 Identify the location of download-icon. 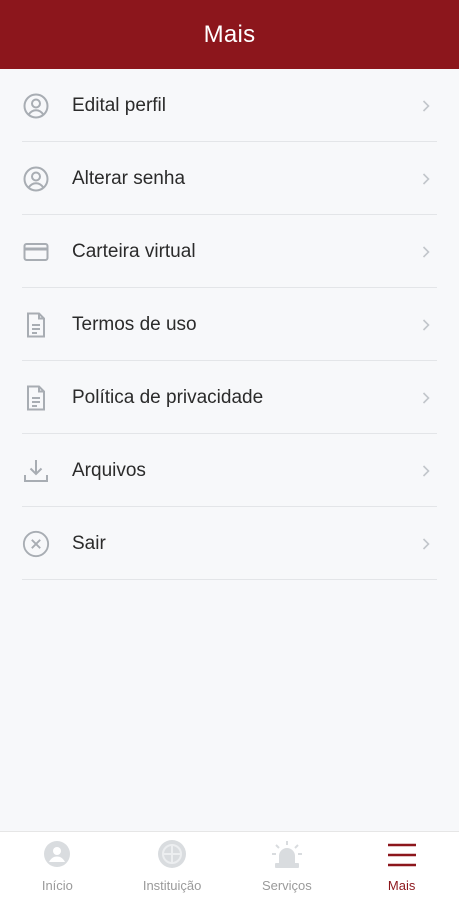
(36, 471).